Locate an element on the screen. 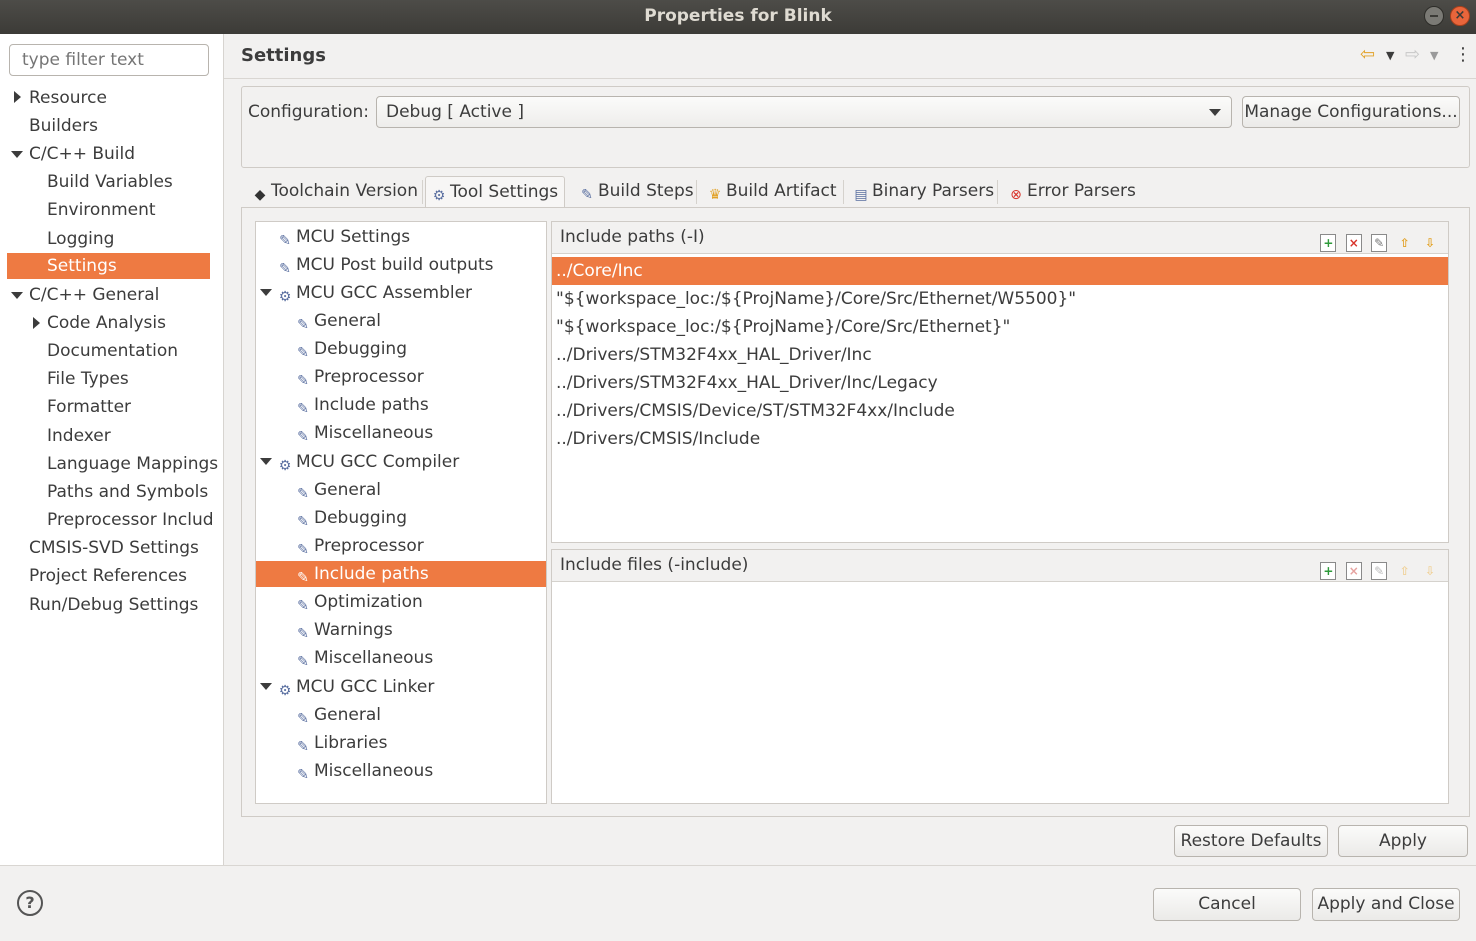 This screenshot has width=1476, height=941. view-menu-icon: ⋮ is located at coordinates (1463, 54).